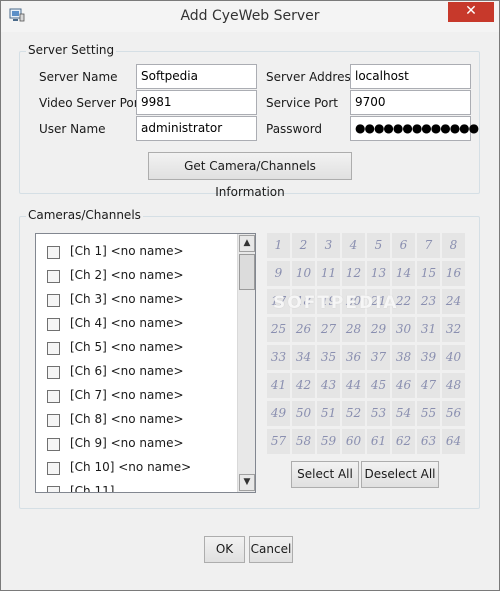 This screenshot has height=591, width=500. Describe the element at coordinates (196, 76) in the screenshot. I see `server-name-field: Softpedia` at that location.